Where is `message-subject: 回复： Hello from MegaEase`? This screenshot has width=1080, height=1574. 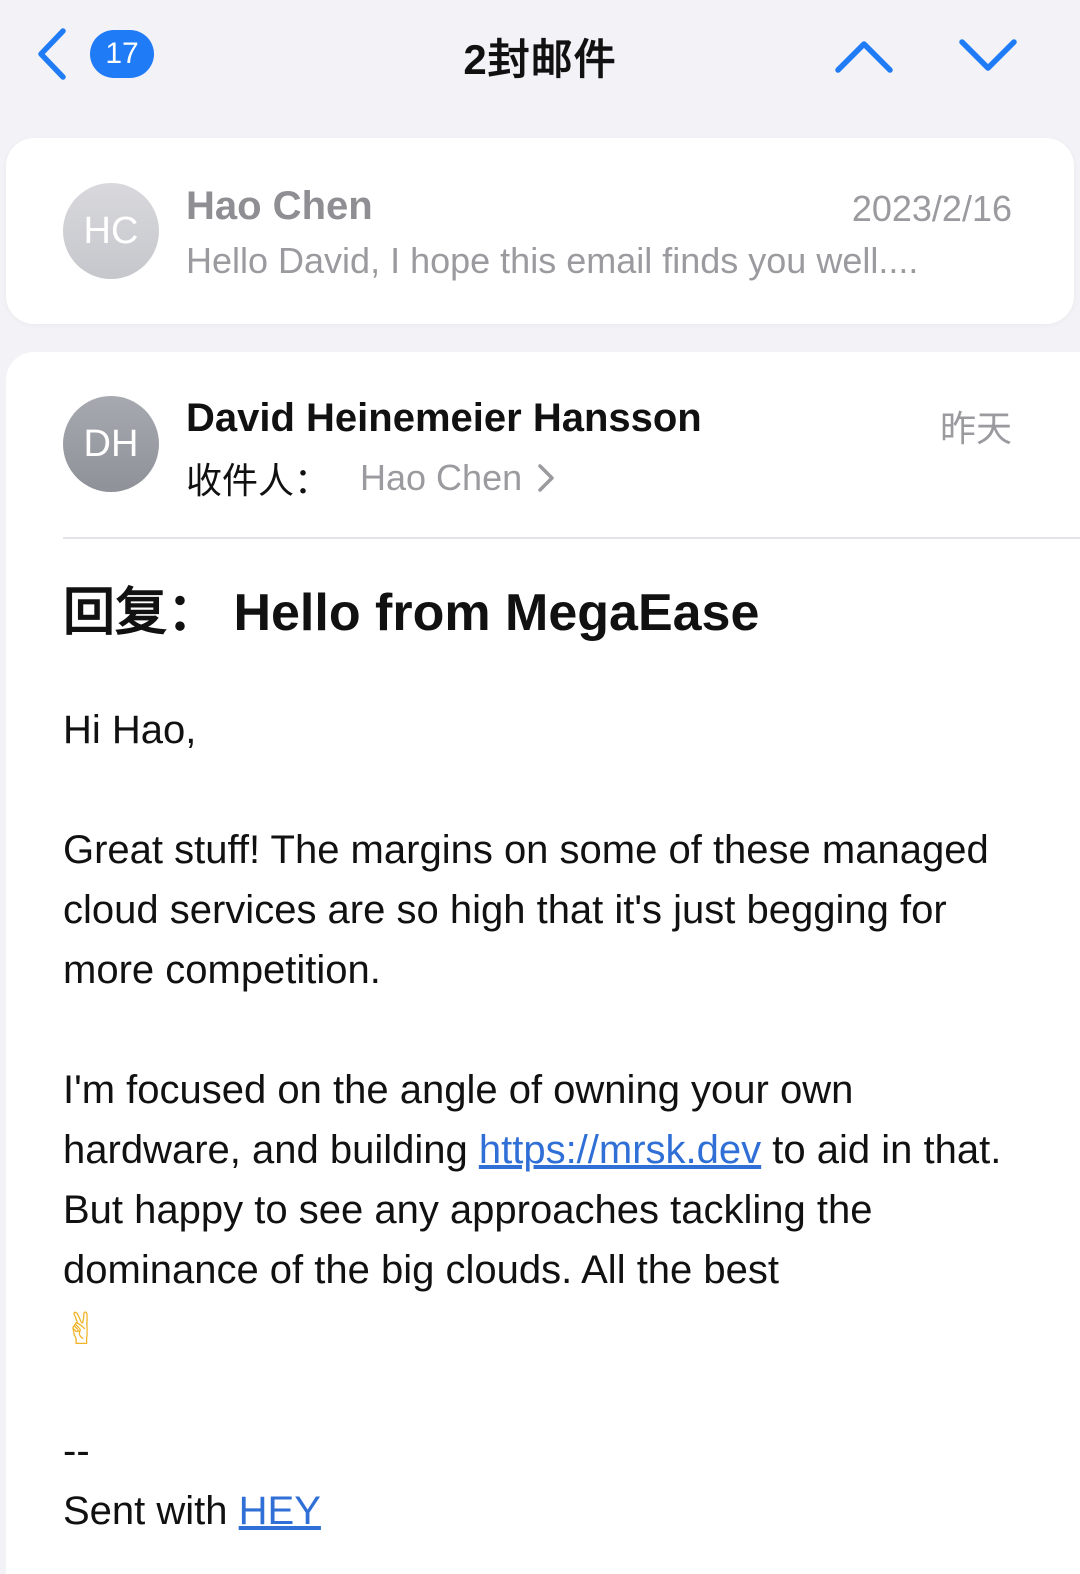
message-subject: 回复： Hello from MegaEase is located at coordinates (411, 613).